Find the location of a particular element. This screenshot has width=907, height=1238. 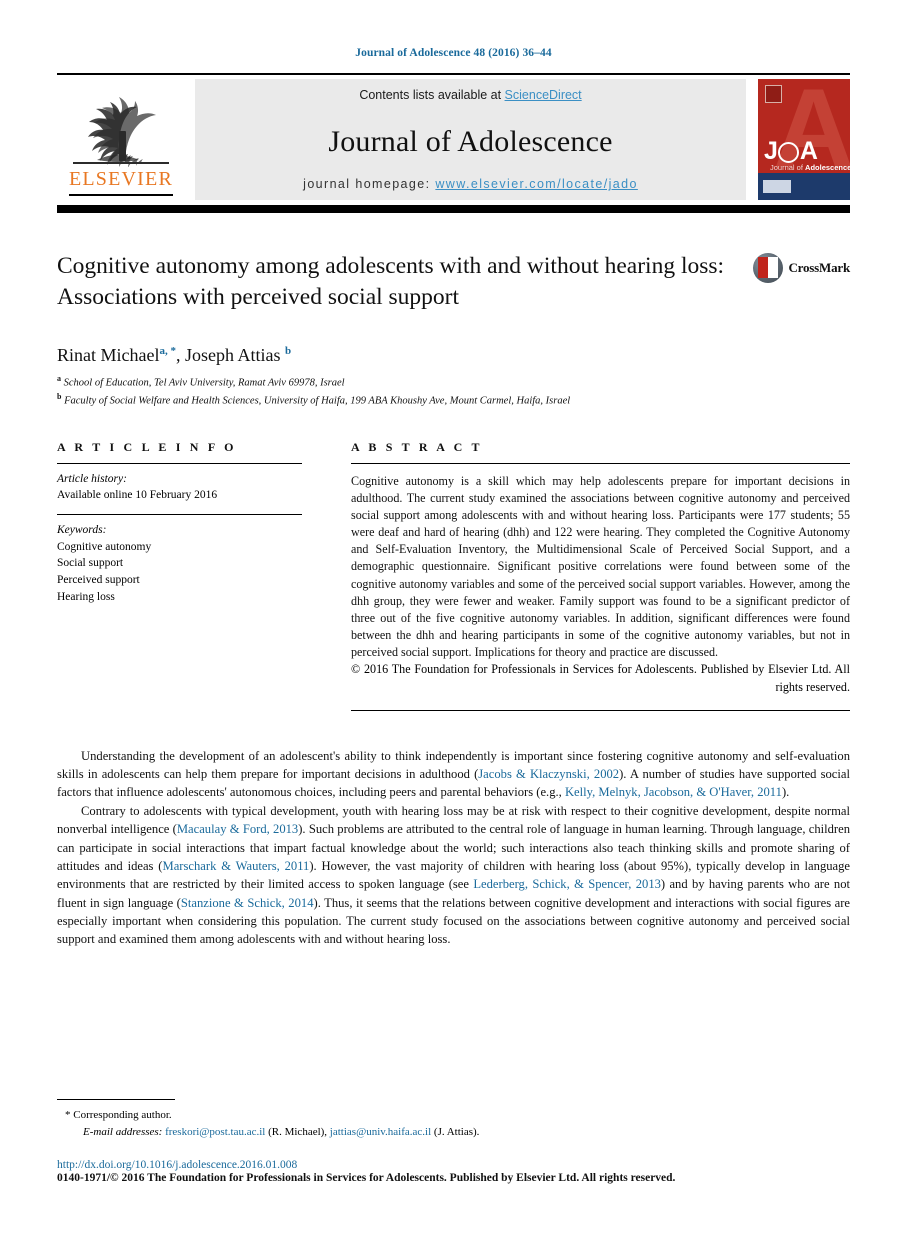

cover-blue-band is located at coordinates (804, 186).